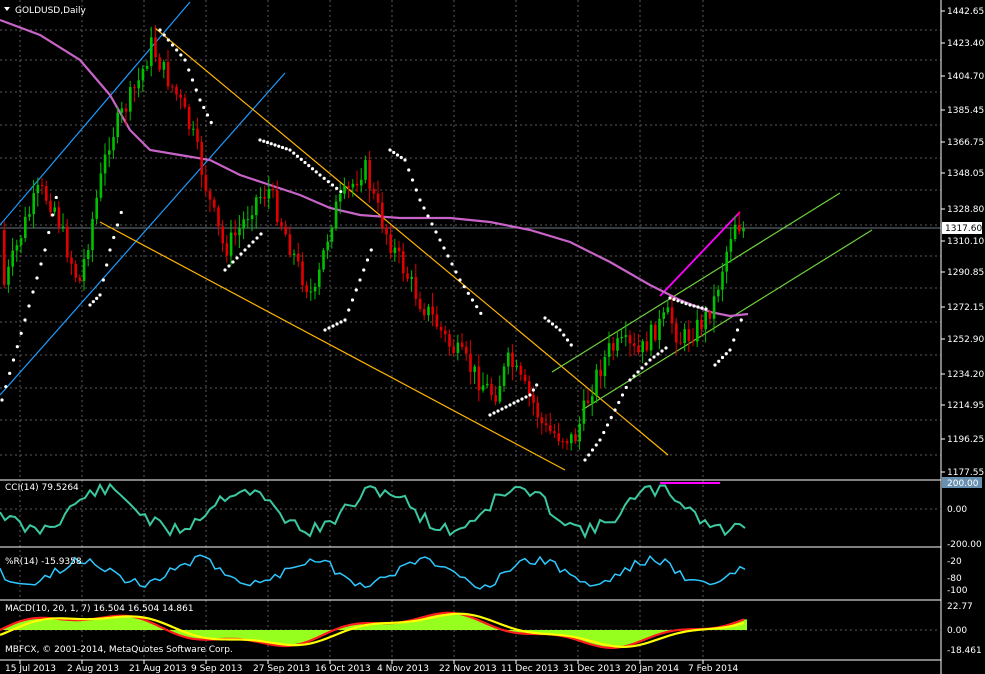 The width and height of the screenshot is (985, 674). I want to click on wpr-level-label: -80, so click(954, 579).